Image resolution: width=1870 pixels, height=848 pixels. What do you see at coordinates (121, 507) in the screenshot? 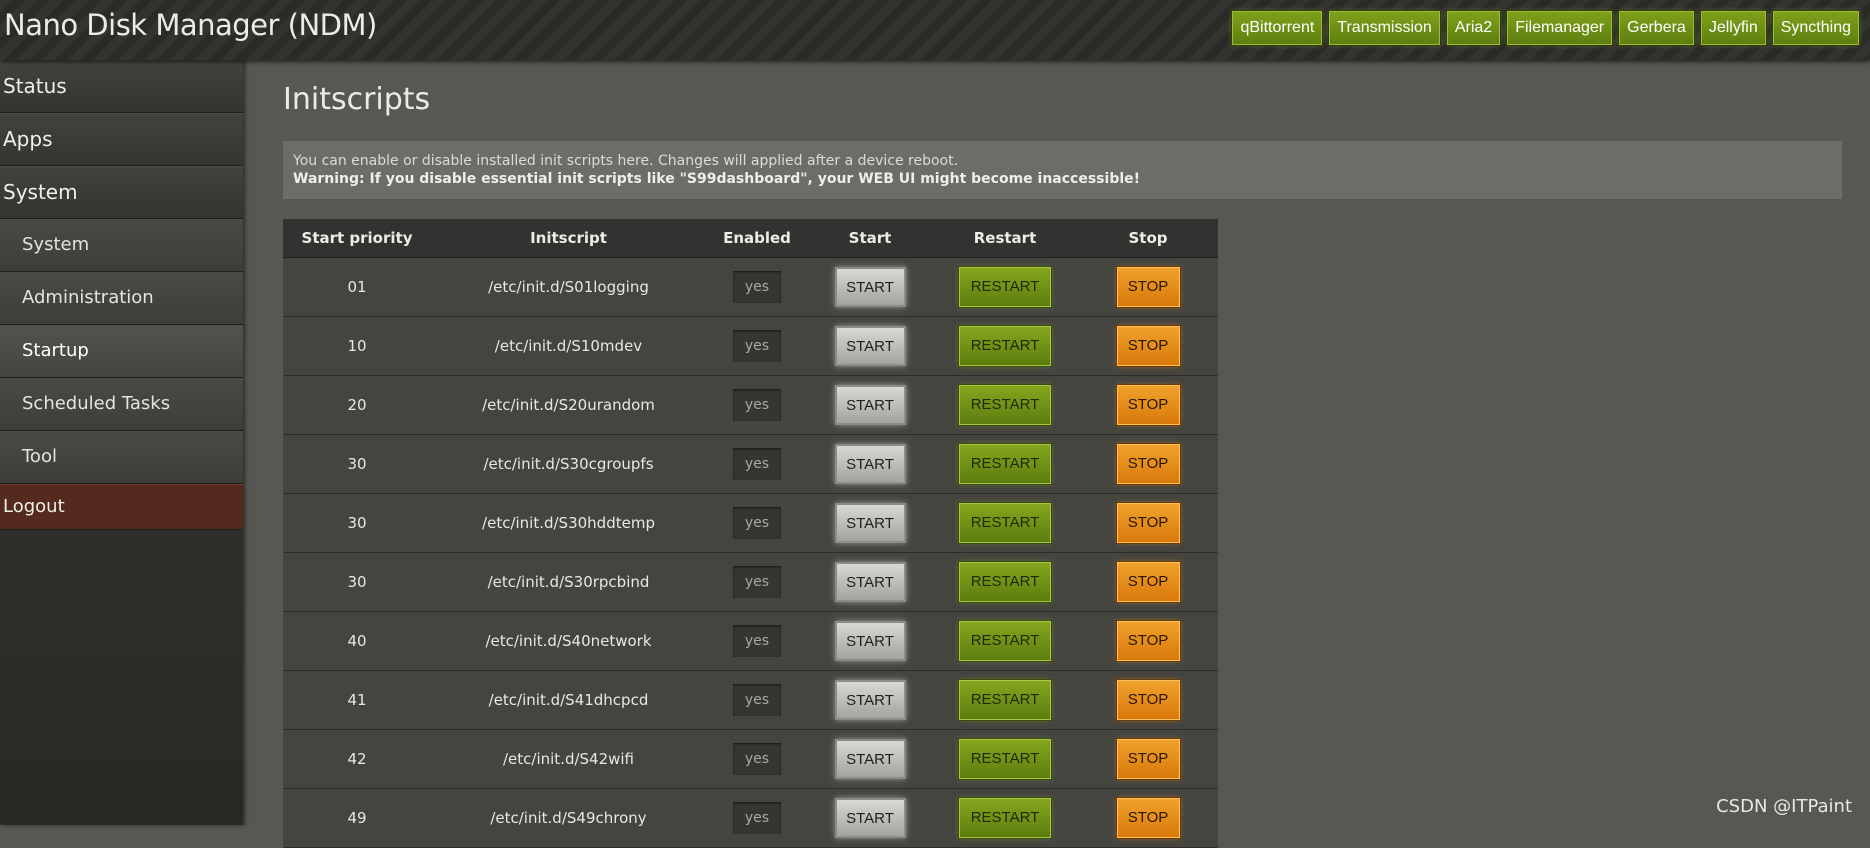
I see `logout-button: Logout` at bounding box center [121, 507].